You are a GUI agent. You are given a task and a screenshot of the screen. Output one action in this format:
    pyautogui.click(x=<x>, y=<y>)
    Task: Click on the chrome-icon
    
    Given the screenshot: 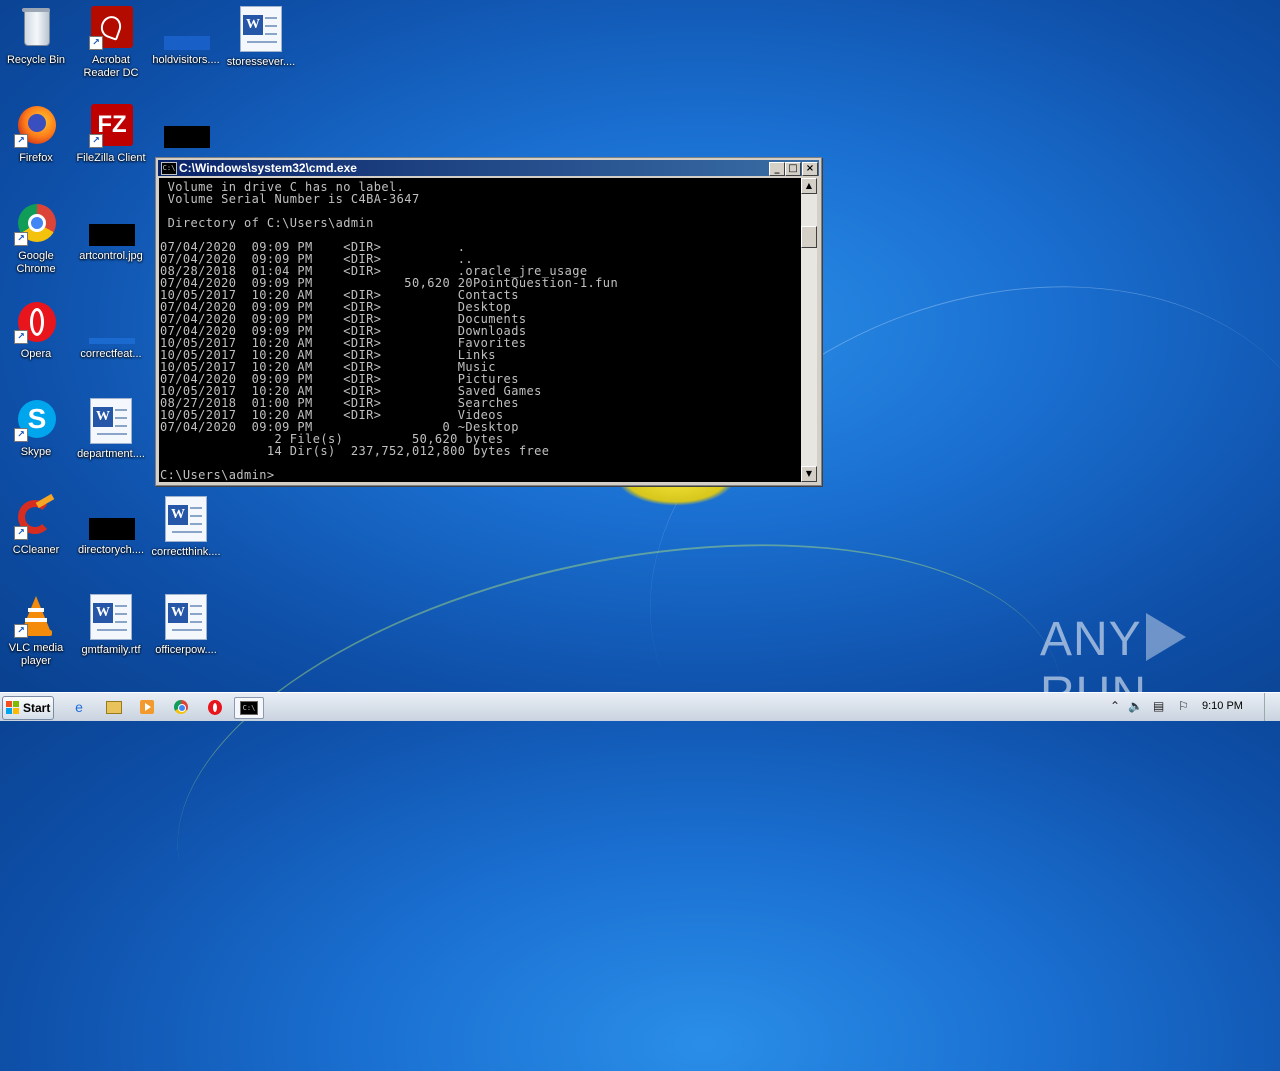 What is the action you would take?
    pyautogui.click(x=181, y=707)
    